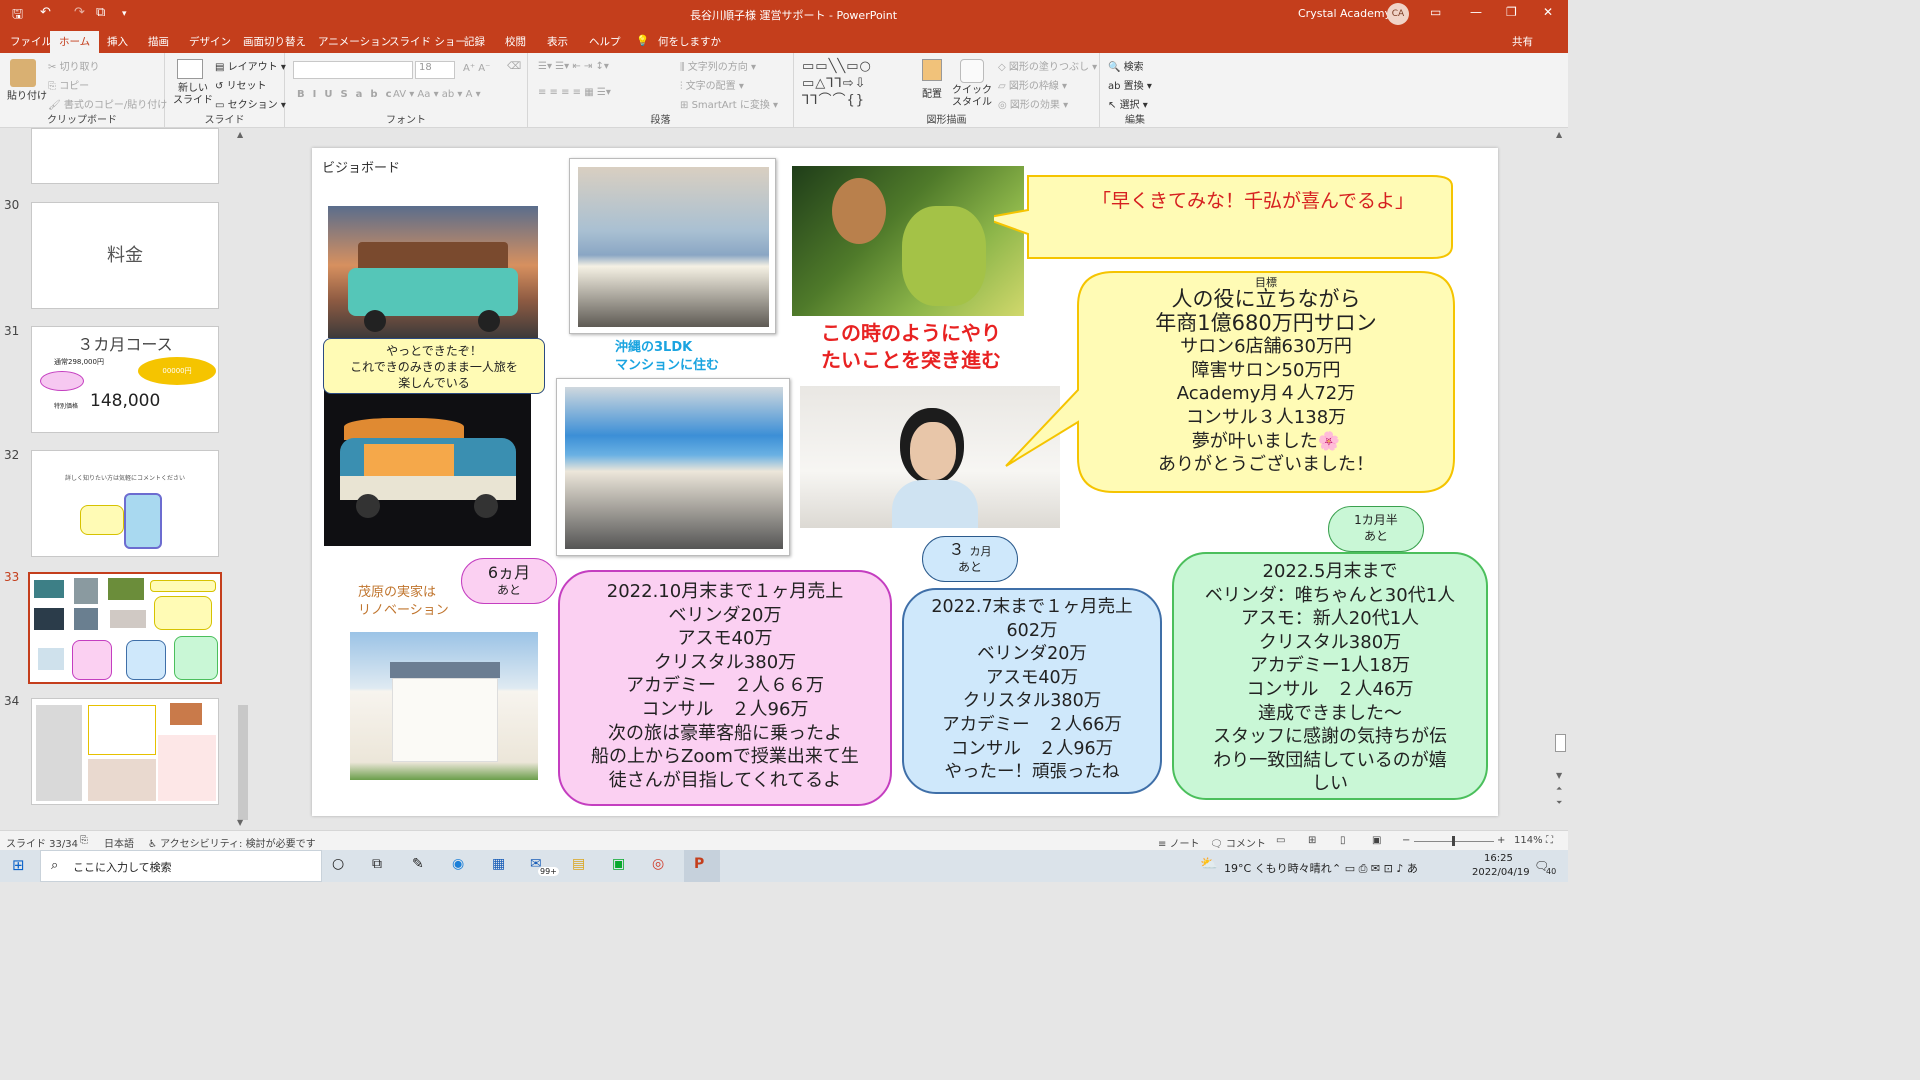  What do you see at coordinates (1528, 840) in the screenshot?
I see `zoom-level: 114%` at bounding box center [1528, 840].